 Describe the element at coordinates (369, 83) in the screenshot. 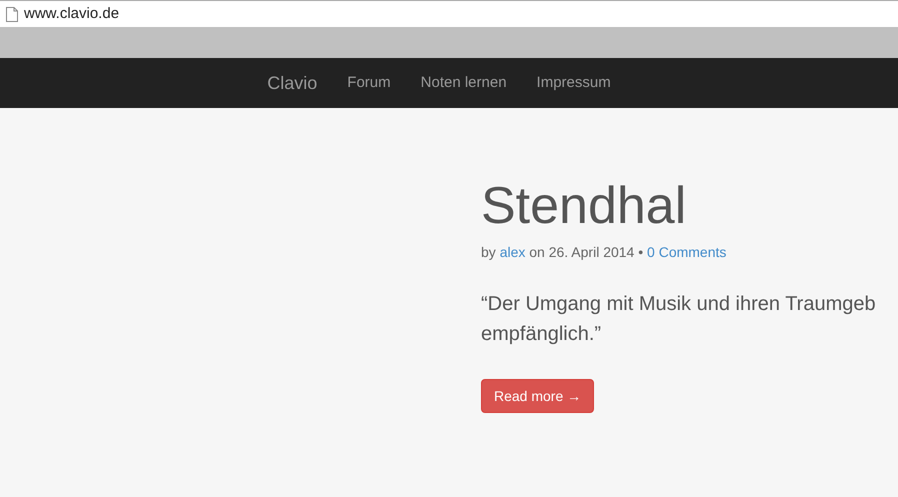

I see `nav-link: Forum` at that location.